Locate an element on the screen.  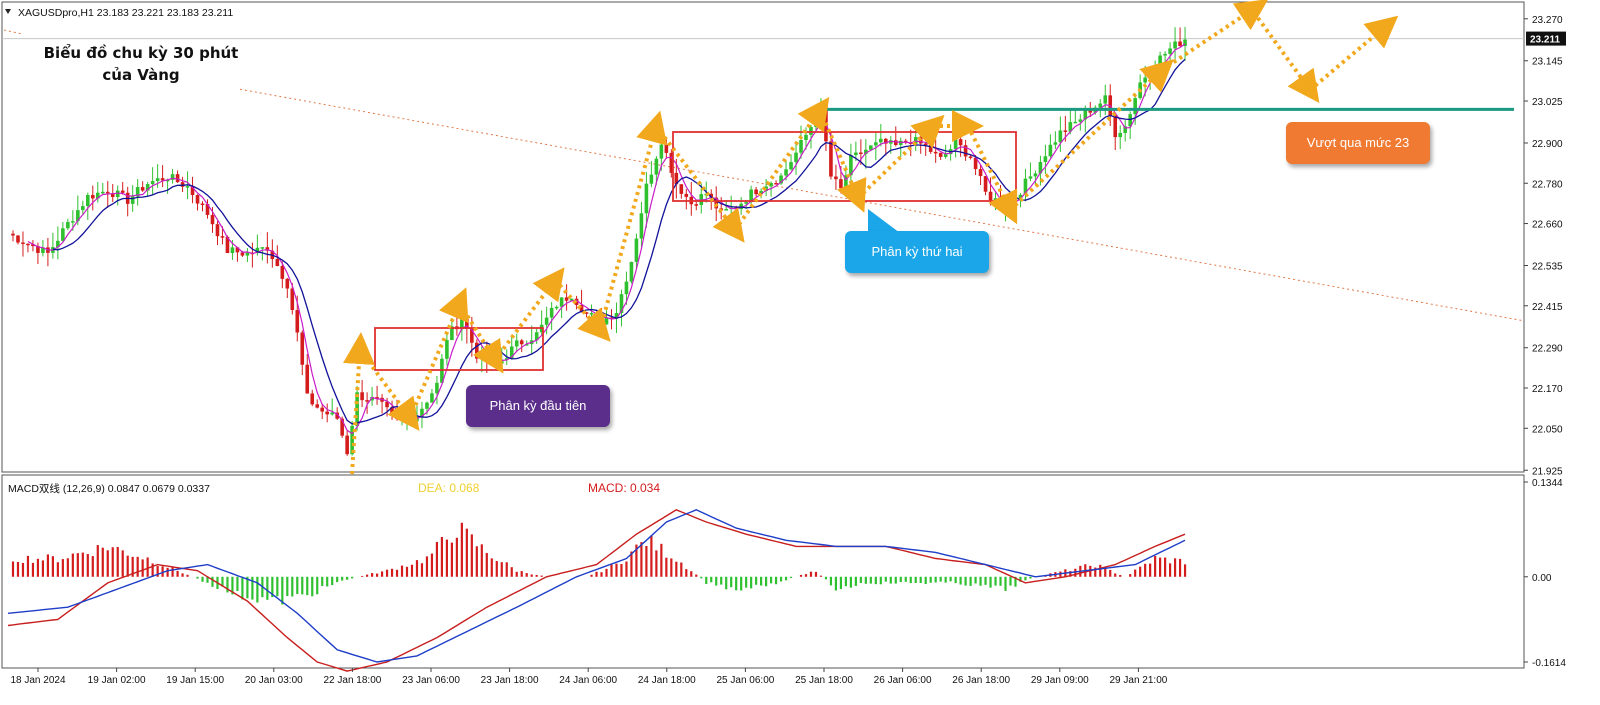
current-price-label: 23.211 is located at coordinates (1545, 40).